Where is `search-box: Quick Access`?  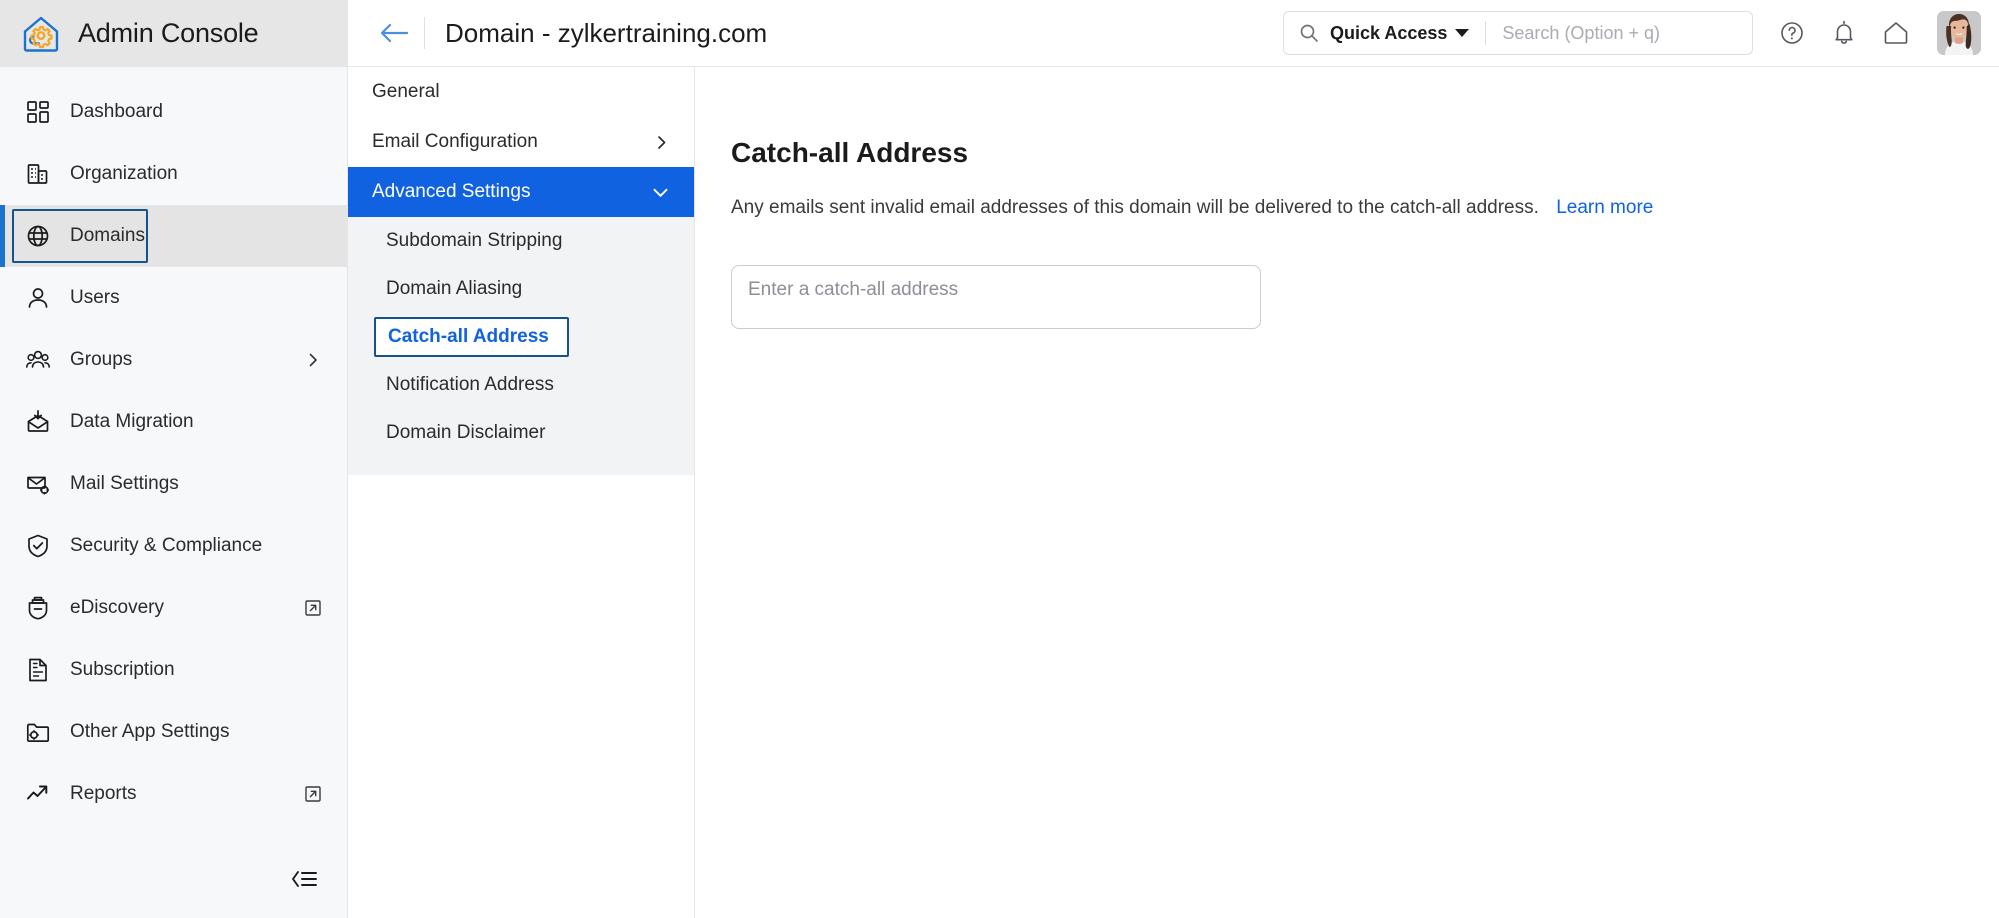
search-box: Quick Access is located at coordinates (1518, 33).